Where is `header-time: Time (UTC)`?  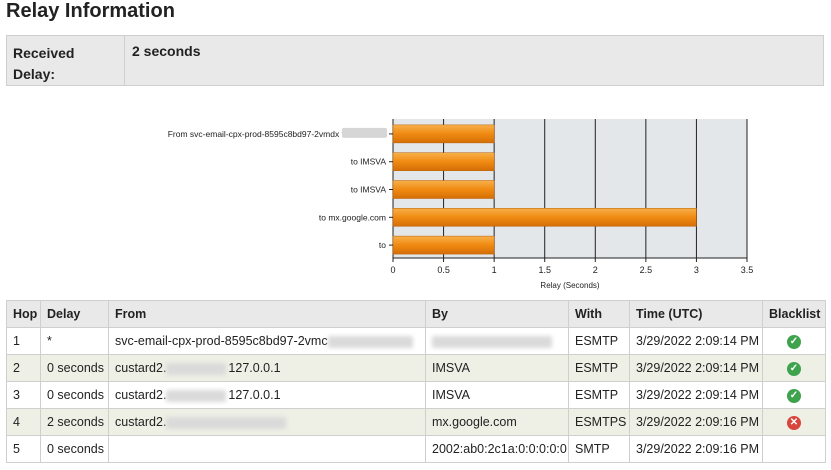
header-time: Time (UTC) is located at coordinates (696, 314).